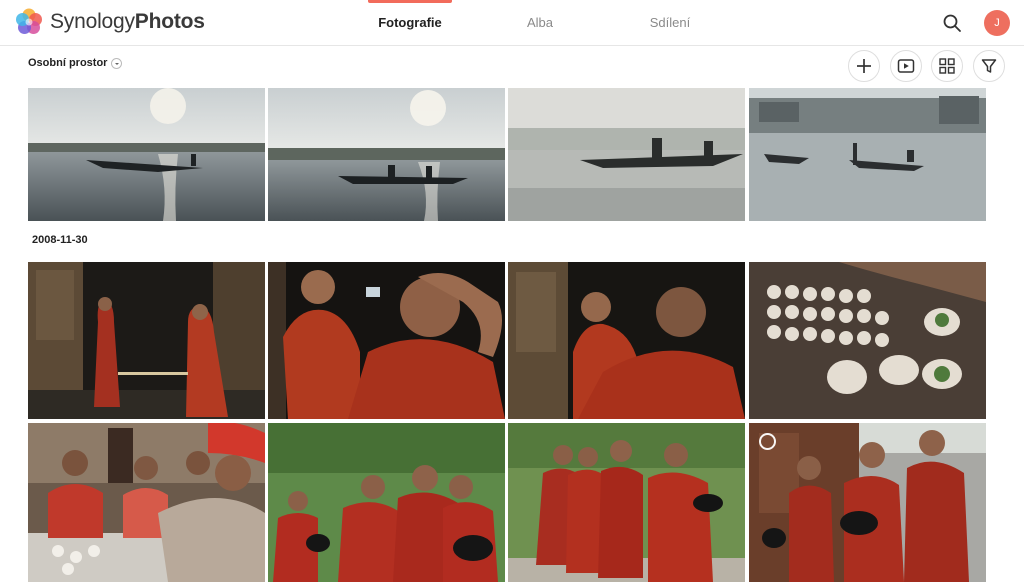 Image resolution: width=1024 pixels, height=582 pixels. I want to click on filter-button, so click(989, 66).